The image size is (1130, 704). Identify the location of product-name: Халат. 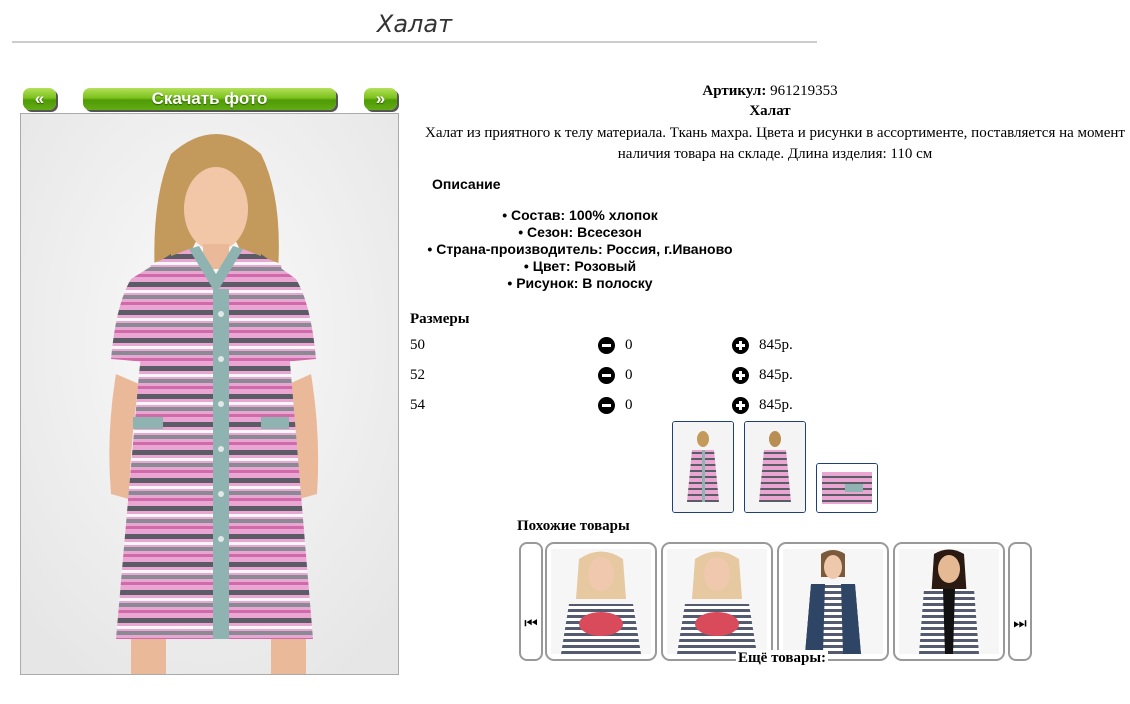
(770, 111).